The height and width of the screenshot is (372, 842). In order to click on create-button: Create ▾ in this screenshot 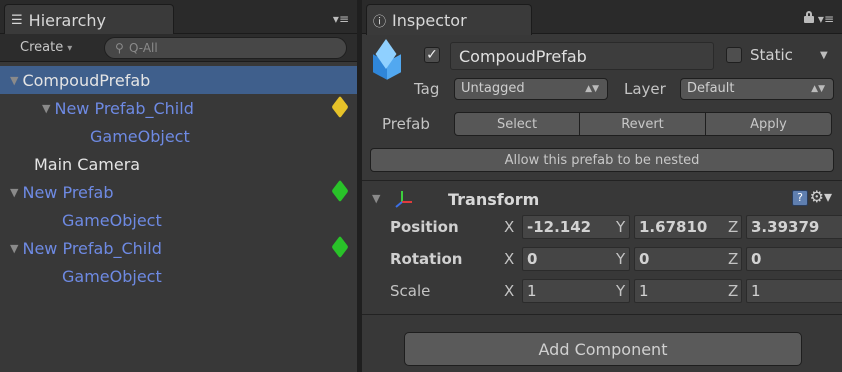, I will do `click(46, 47)`.